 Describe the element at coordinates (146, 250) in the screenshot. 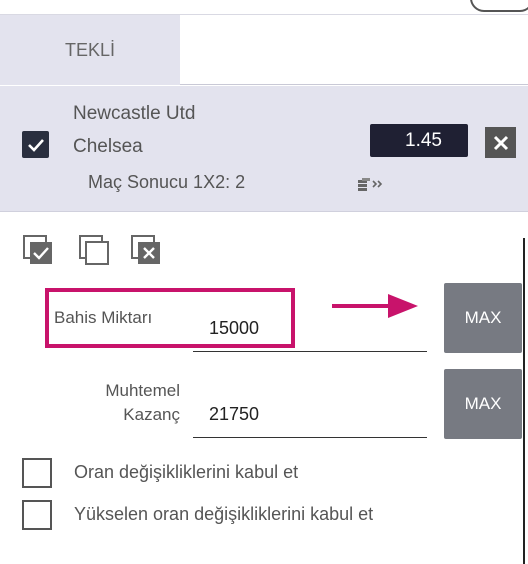

I see `delete-all-icon` at that location.